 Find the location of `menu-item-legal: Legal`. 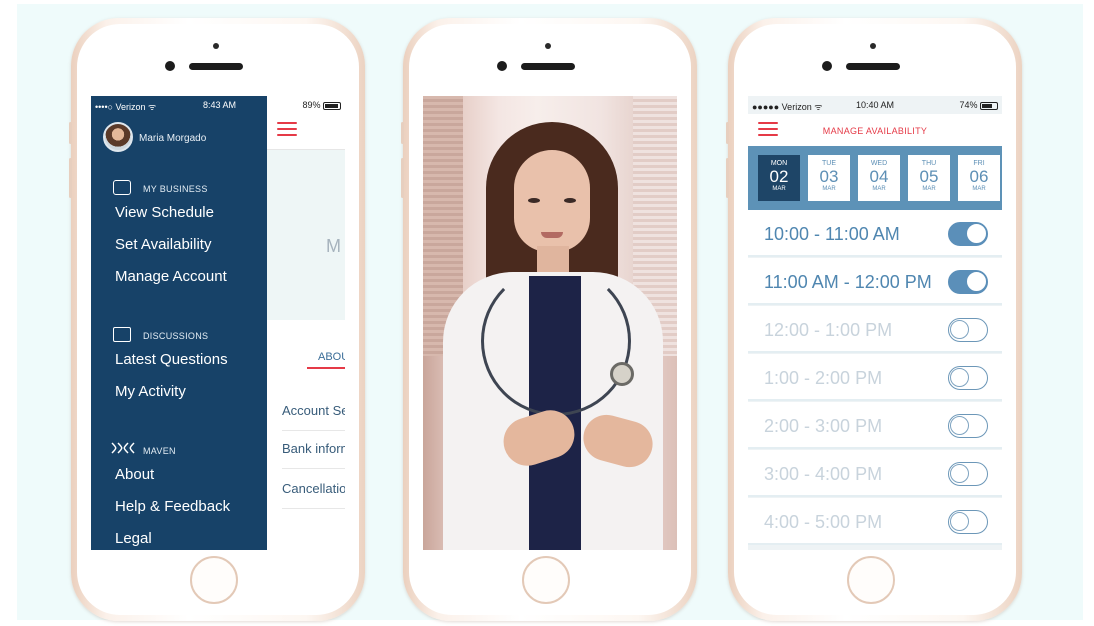

menu-item-legal: Legal is located at coordinates (133, 538).